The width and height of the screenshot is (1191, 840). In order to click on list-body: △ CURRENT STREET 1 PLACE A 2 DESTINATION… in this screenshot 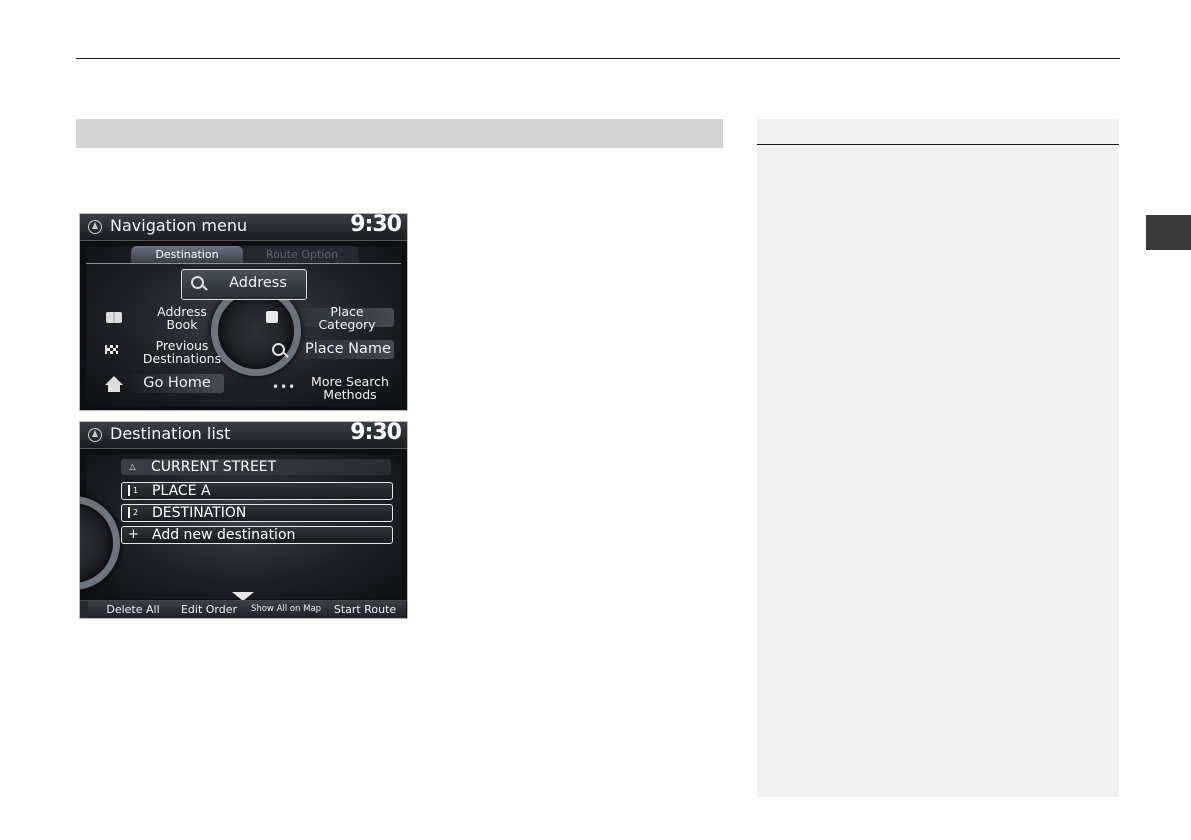, I will do `click(240, 526)`.